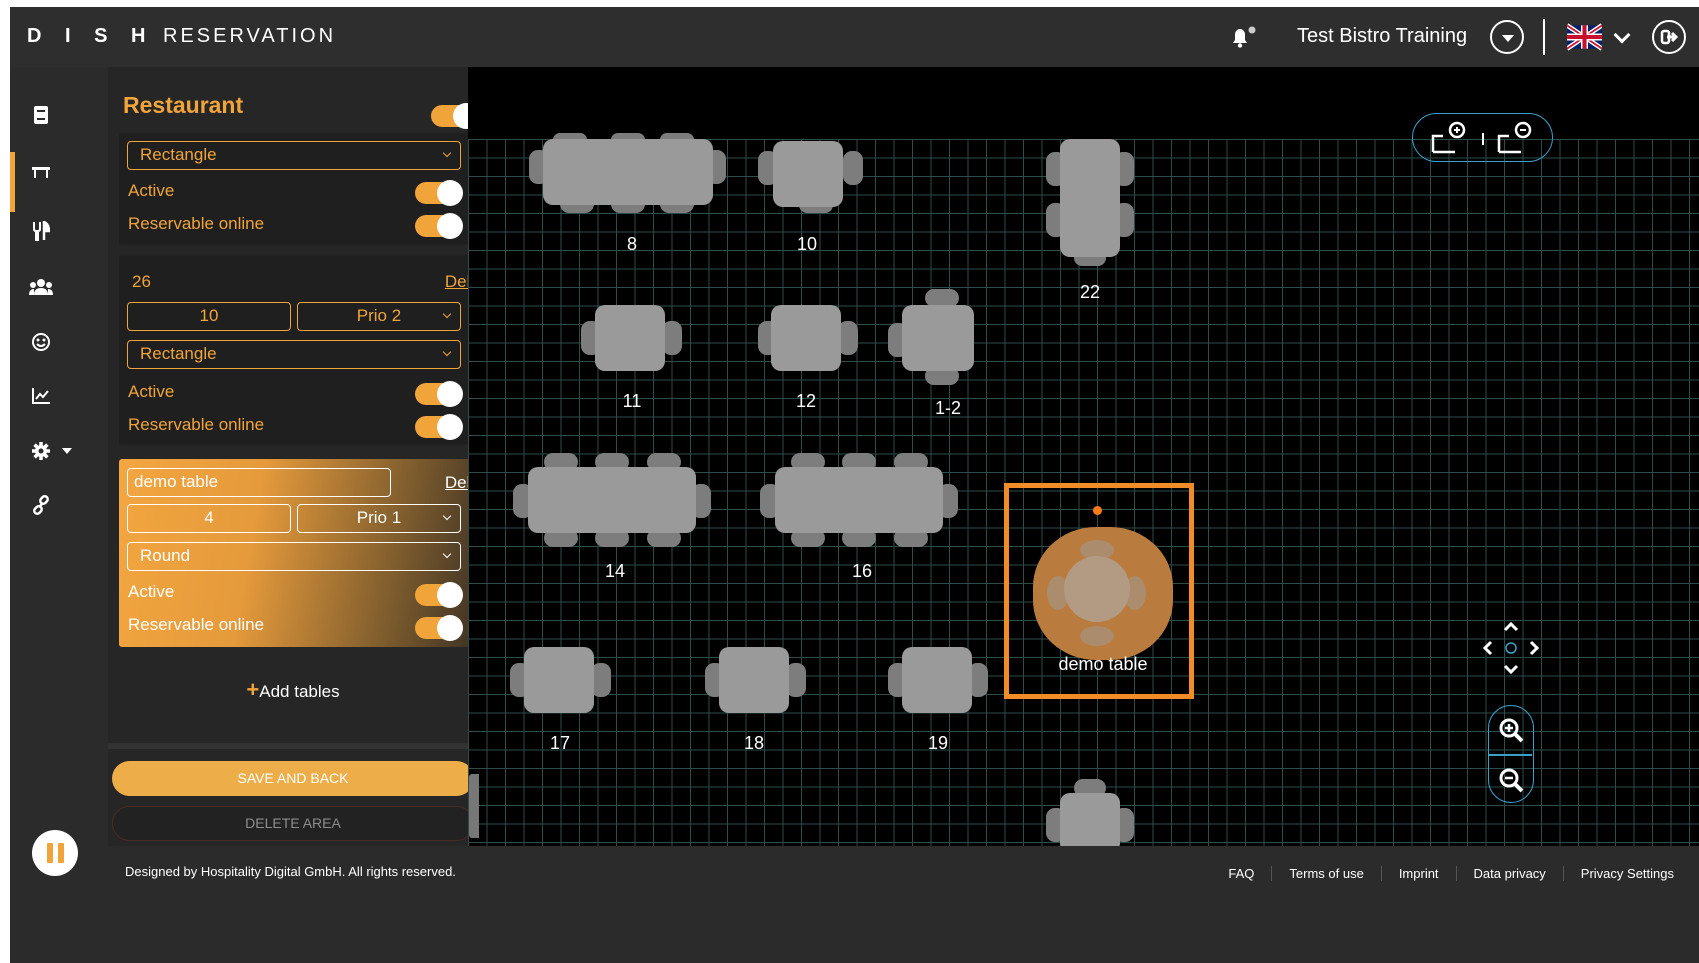 This screenshot has height=963, width=1699. I want to click on smile-icon, so click(41, 342).